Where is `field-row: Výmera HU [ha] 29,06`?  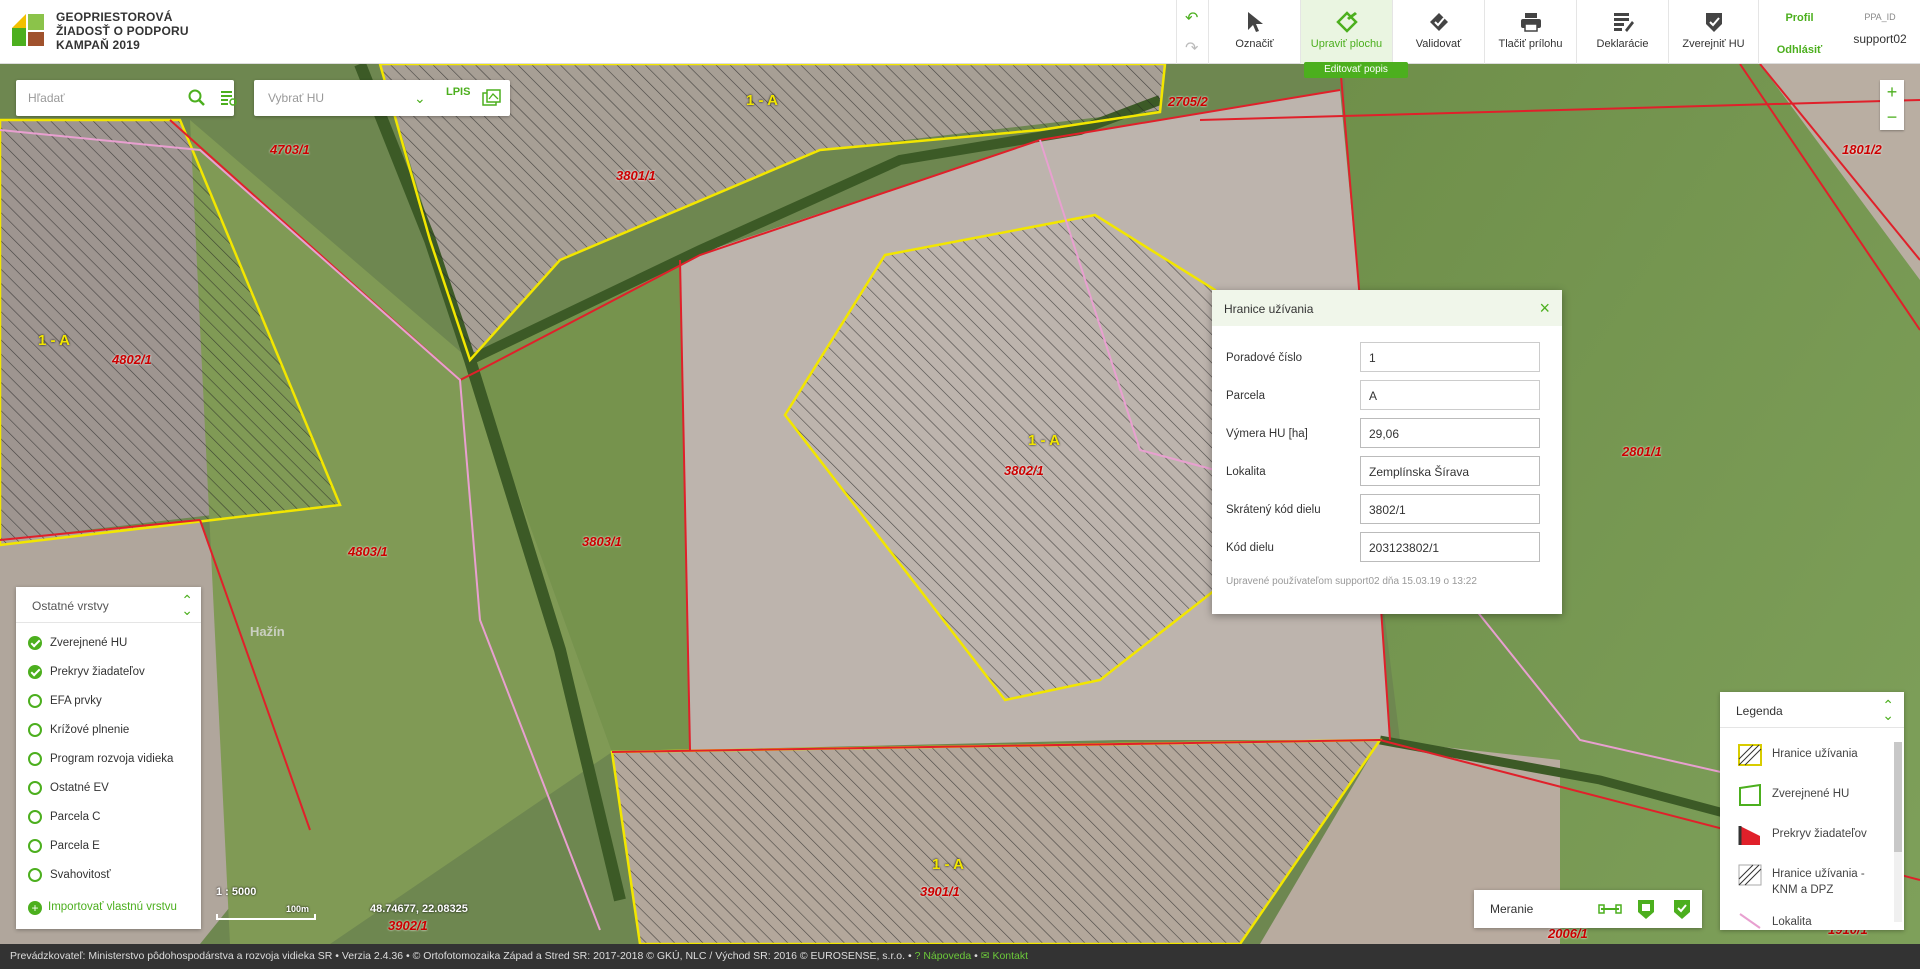
field-row: Výmera HU [ha] 29,06 is located at coordinates (1383, 434).